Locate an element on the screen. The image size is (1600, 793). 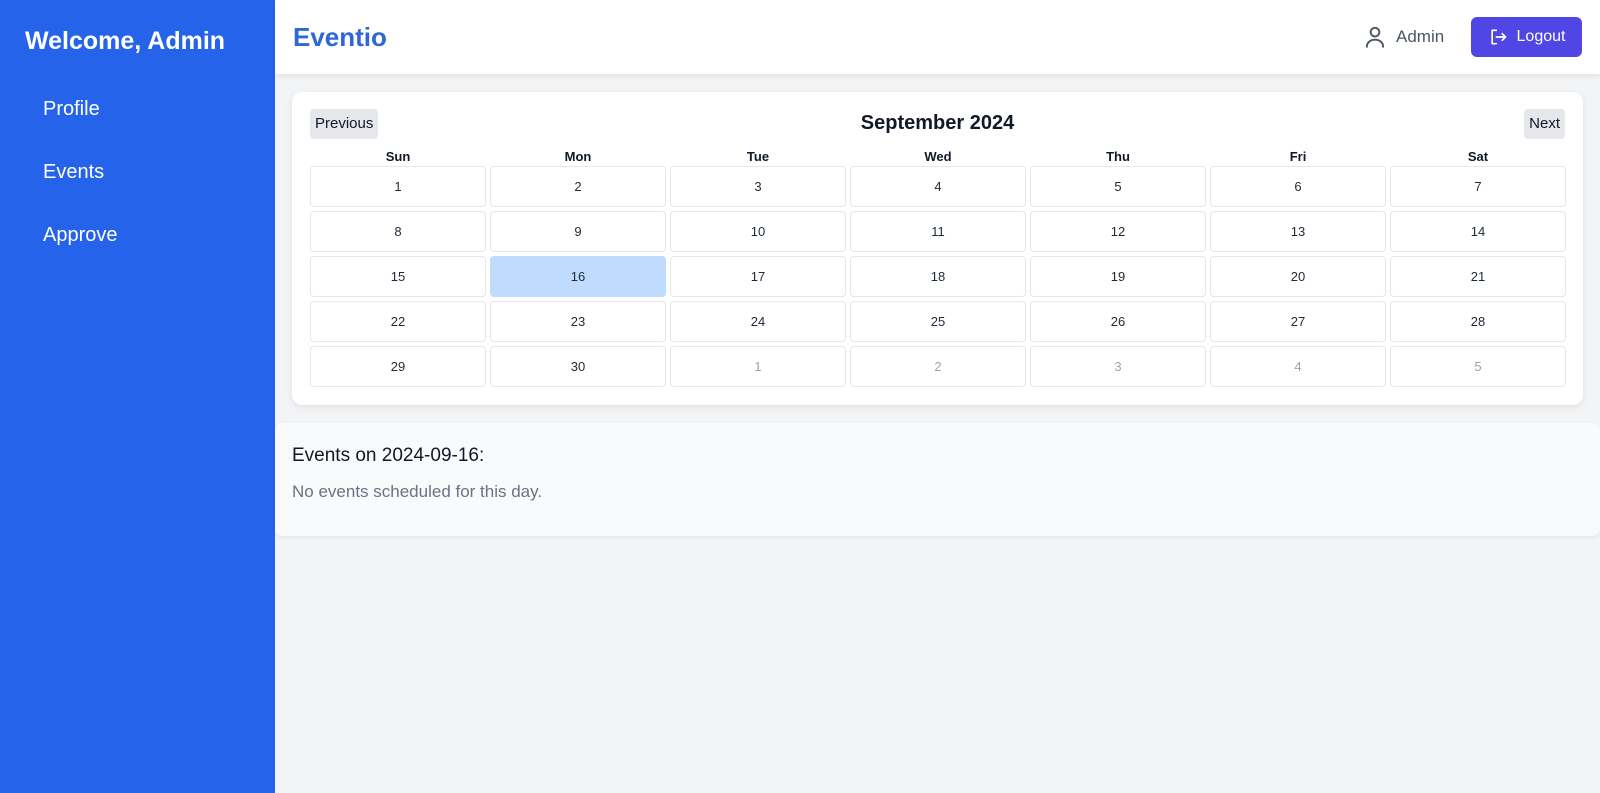
calendar-day: 15 is located at coordinates (398, 276).